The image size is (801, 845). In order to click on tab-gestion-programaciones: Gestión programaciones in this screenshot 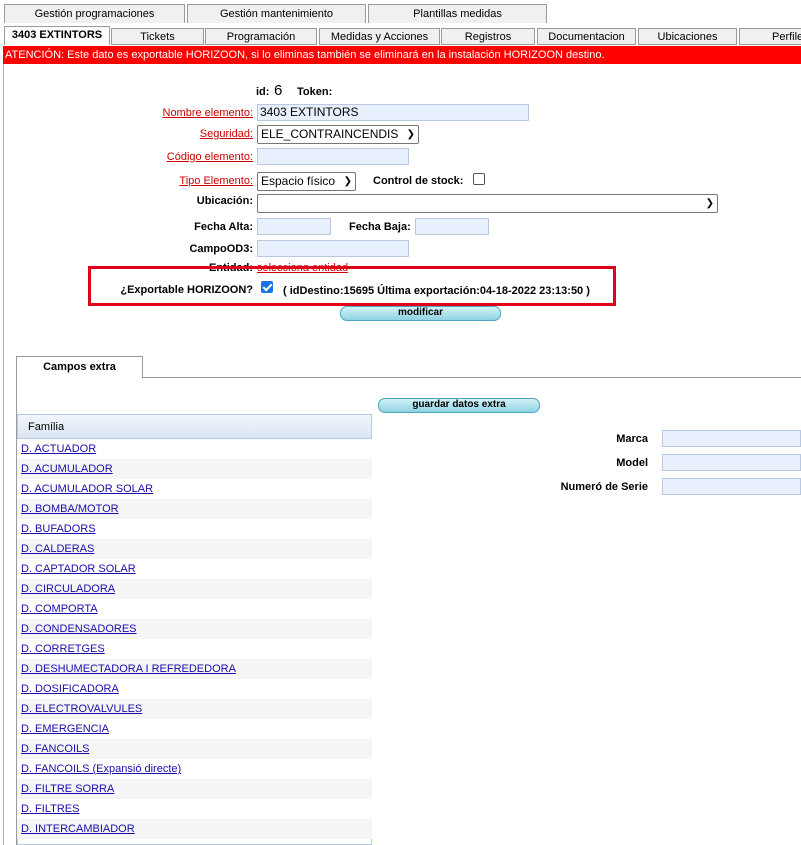, I will do `click(94, 13)`.